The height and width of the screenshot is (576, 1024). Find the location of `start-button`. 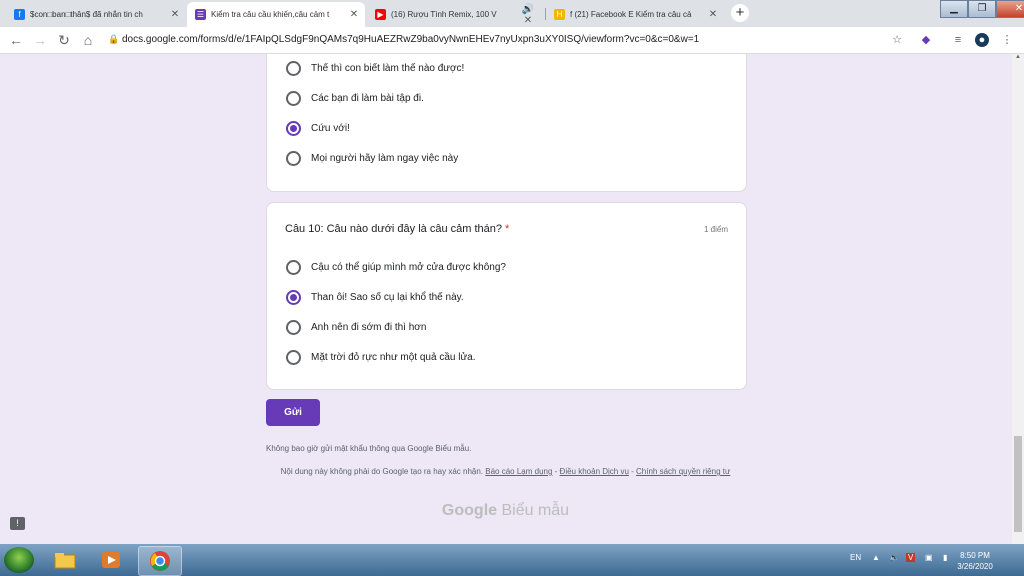

start-button is located at coordinates (19, 560).